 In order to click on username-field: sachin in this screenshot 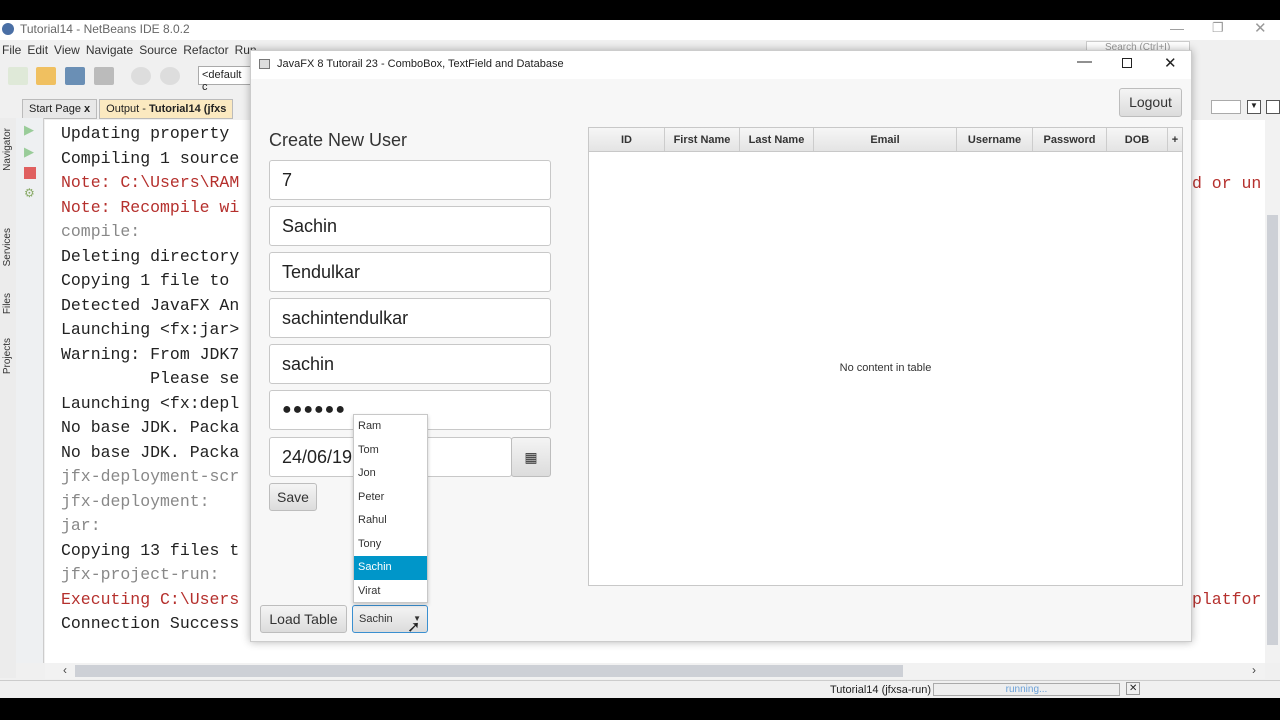, I will do `click(410, 364)`.